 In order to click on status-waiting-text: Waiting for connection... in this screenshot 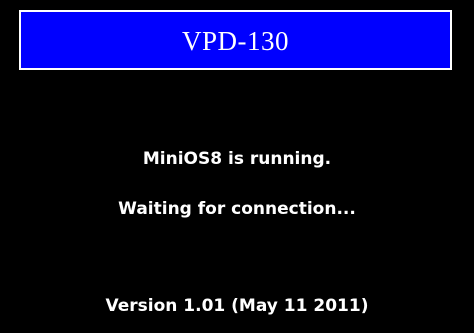, I will do `click(237, 209)`.